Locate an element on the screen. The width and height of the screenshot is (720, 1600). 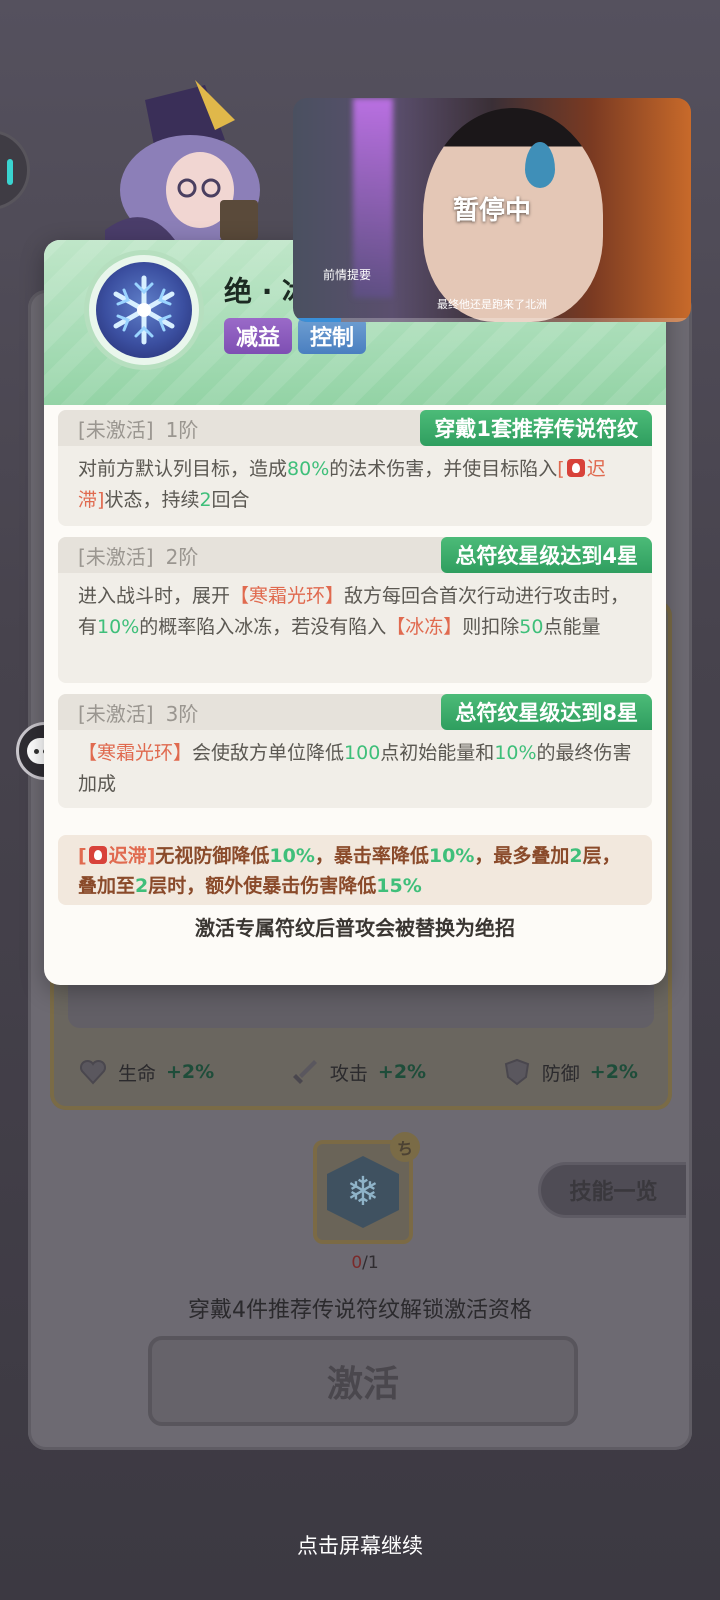
rune-badge-icon: ち is located at coordinates (405, 1147).